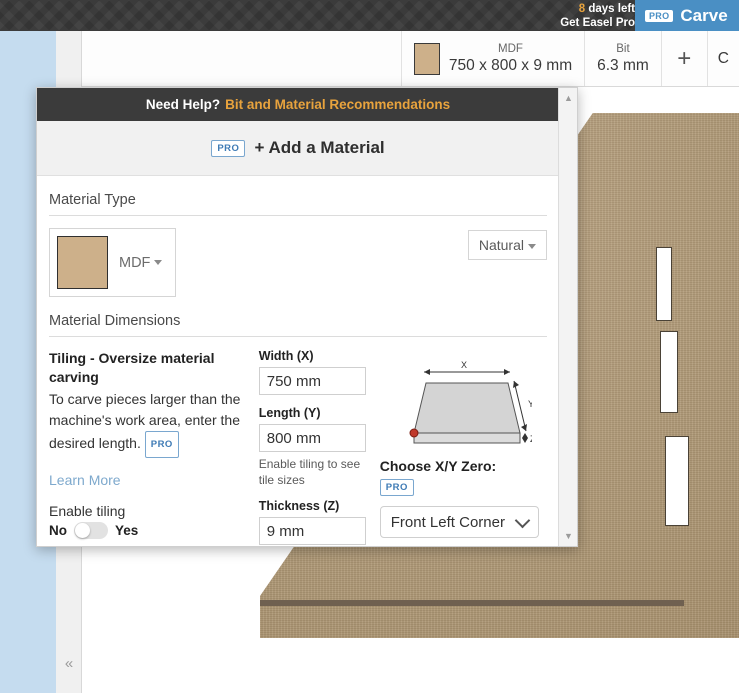  What do you see at coordinates (286, 356) in the screenshot?
I see `width-x-label: Width (X)` at bounding box center [286, 356].